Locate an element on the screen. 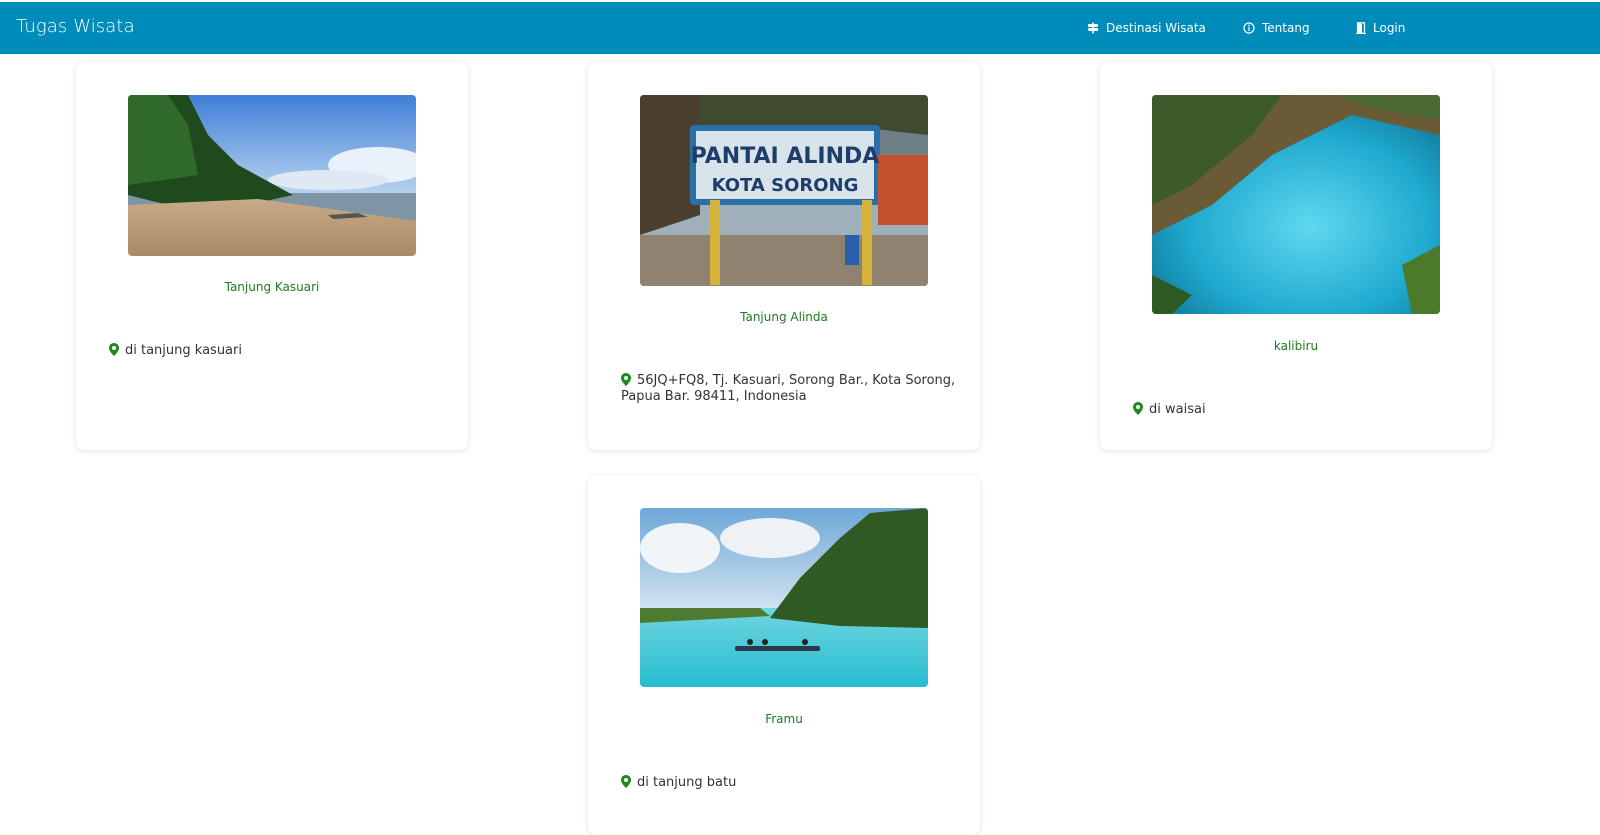 This screenshot has width=1600, height=835. river-canoe-photo is located at coordinates (784, 597).